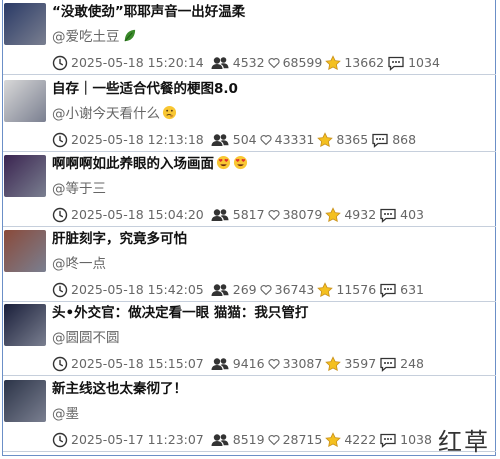  Describe the element at coordinates (248, 363) in the screenshot. I see `viewer-count: 9416` at that location.